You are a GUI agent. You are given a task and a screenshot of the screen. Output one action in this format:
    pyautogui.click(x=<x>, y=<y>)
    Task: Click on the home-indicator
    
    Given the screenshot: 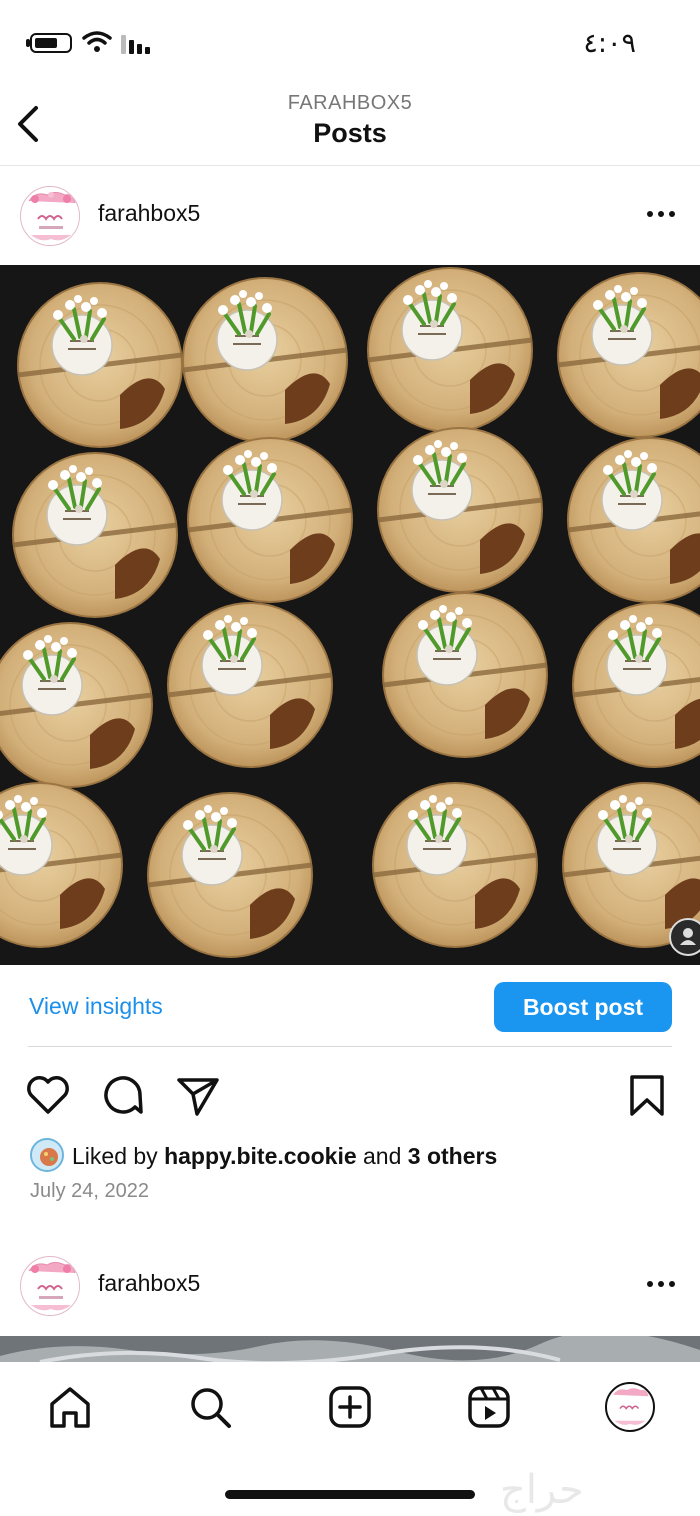 What is the action you would take?
    pyautogui.click(x=350, y=1494)
    